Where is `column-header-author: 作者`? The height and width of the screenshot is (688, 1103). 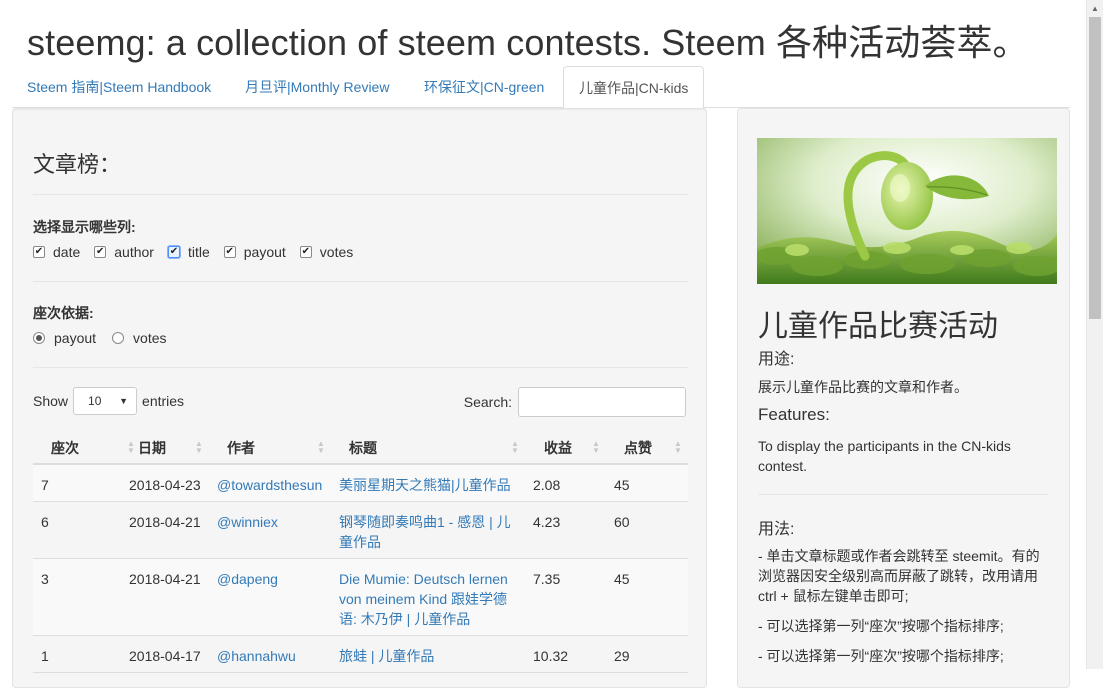
column-header-author: 作者 is located at coordinates (241, 448).